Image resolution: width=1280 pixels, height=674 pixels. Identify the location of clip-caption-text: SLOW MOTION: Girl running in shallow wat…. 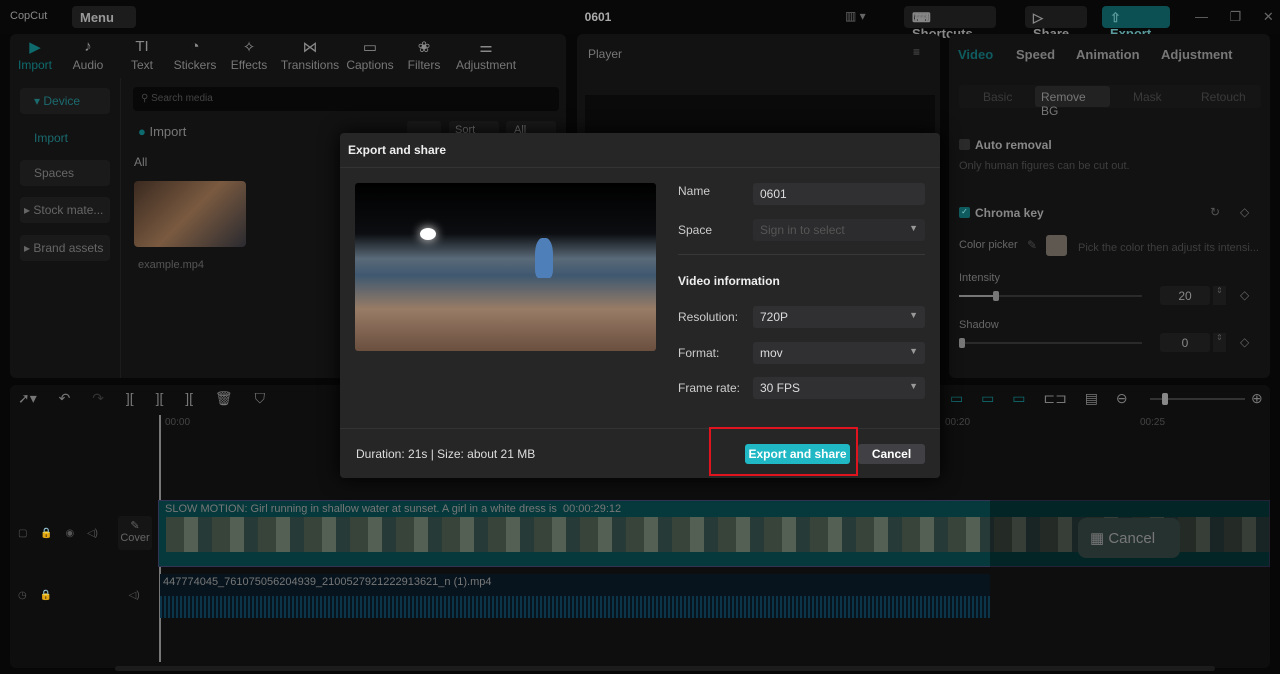
(361, 509).